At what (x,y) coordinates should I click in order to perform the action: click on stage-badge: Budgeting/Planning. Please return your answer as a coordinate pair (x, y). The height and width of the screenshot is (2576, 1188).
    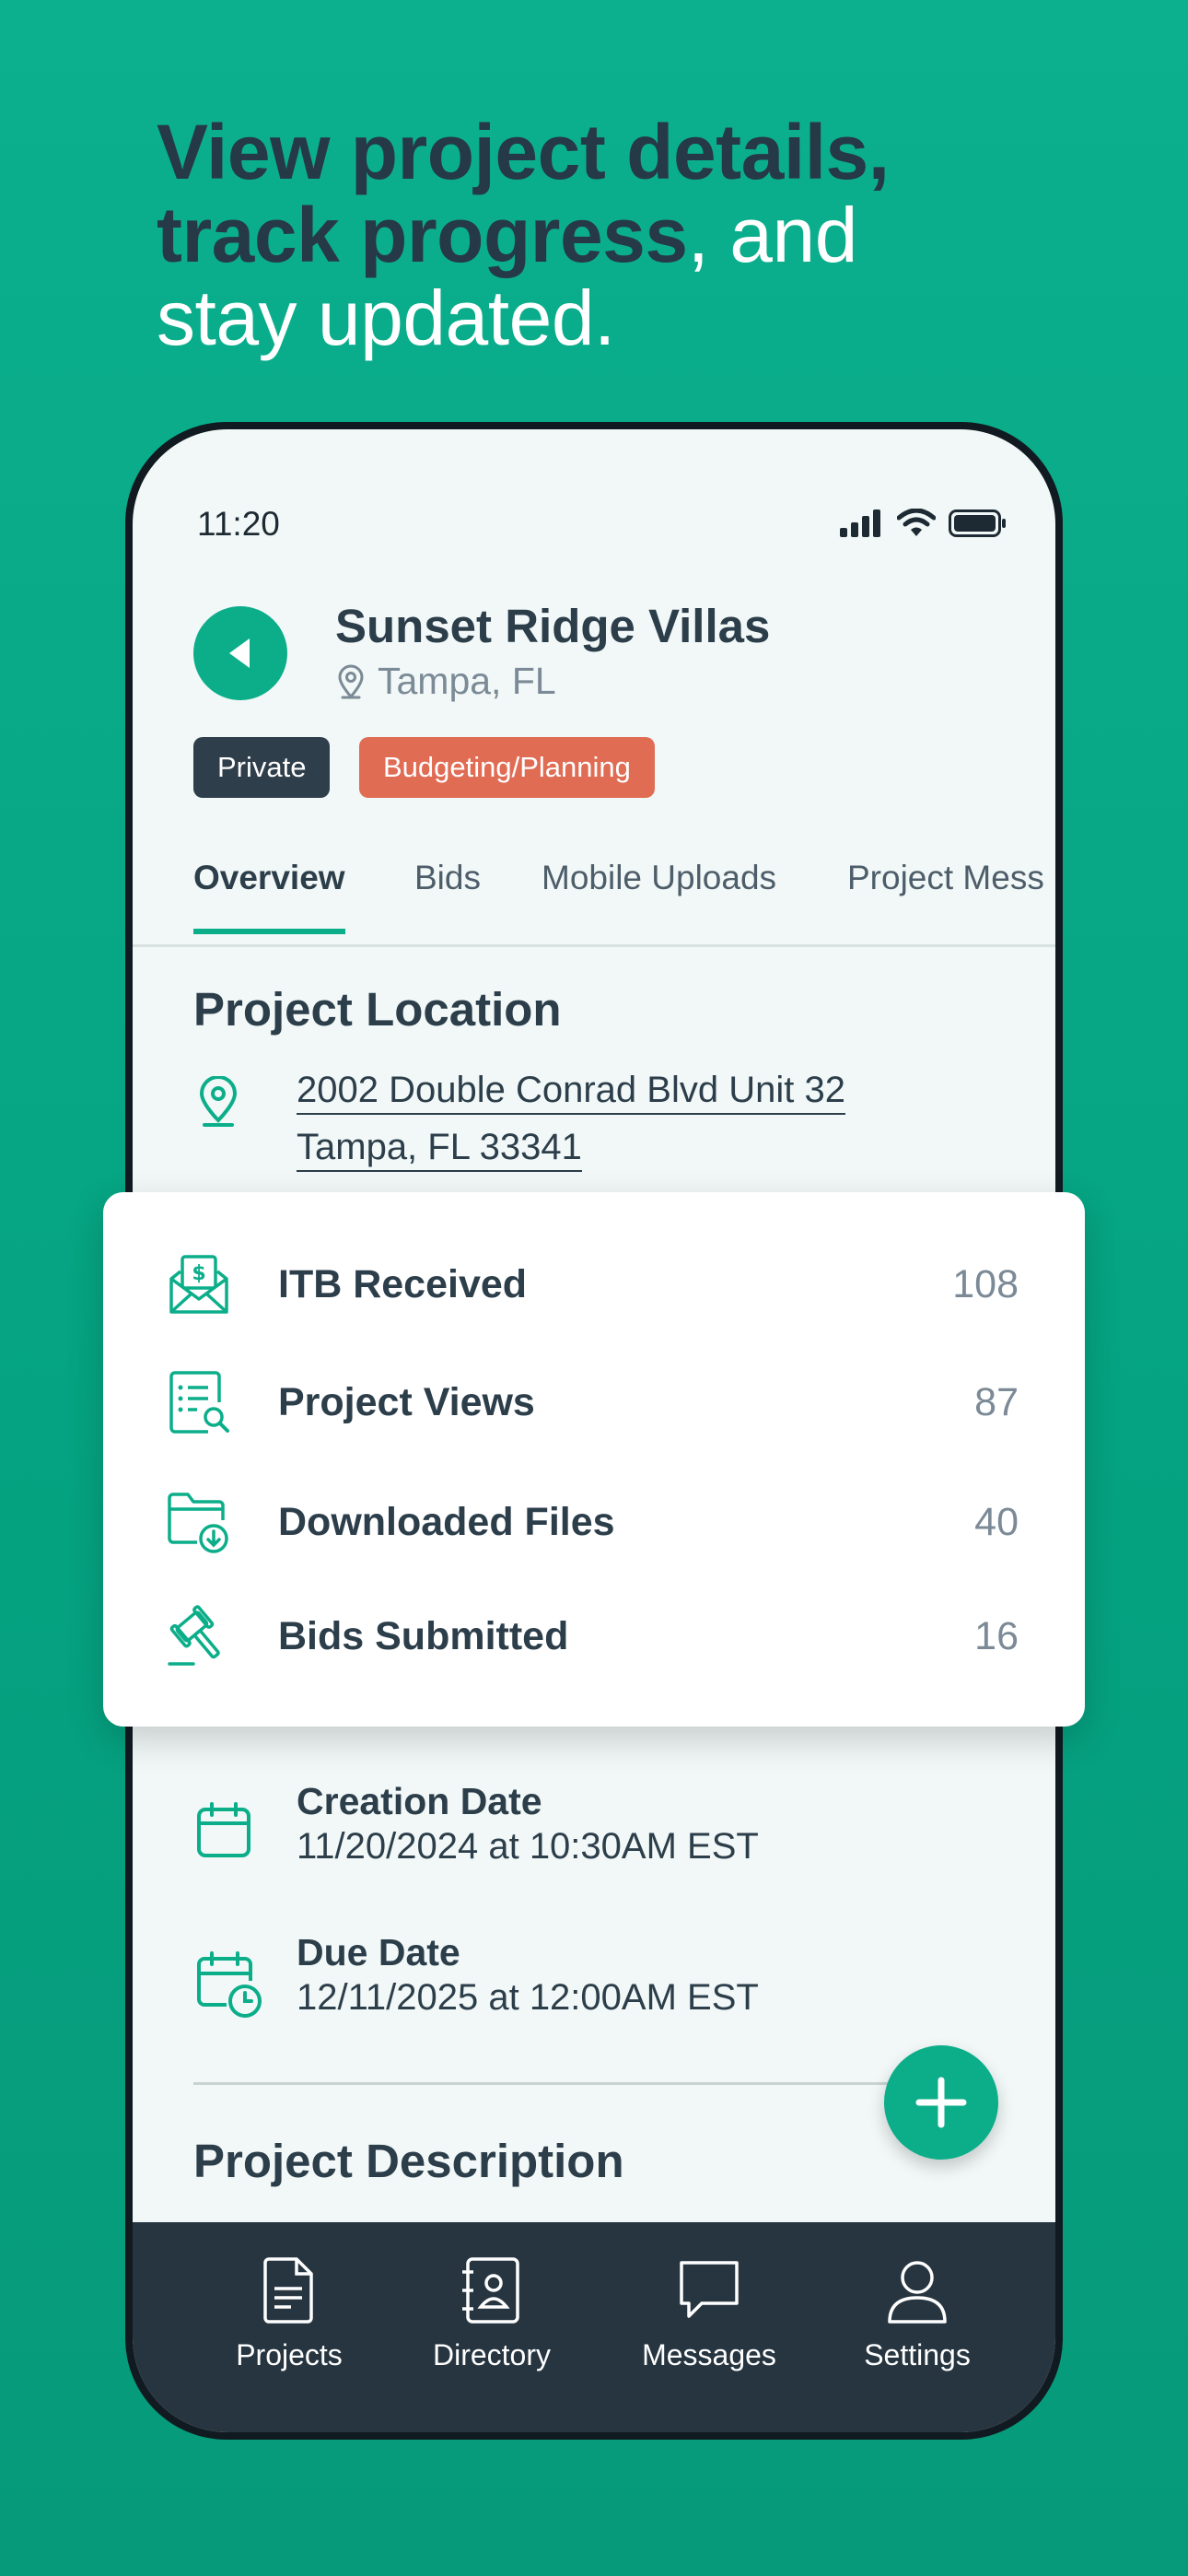
    Looking at the image, I should click on (507, 767).